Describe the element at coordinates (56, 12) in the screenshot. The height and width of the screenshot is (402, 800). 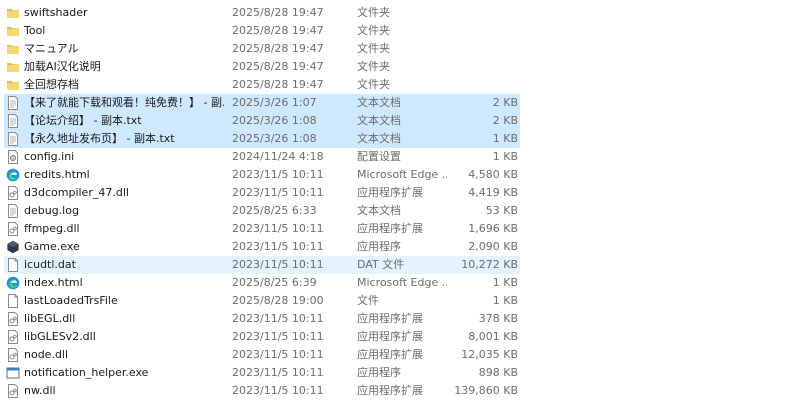
I see `file-name: swiftshader` at that location.